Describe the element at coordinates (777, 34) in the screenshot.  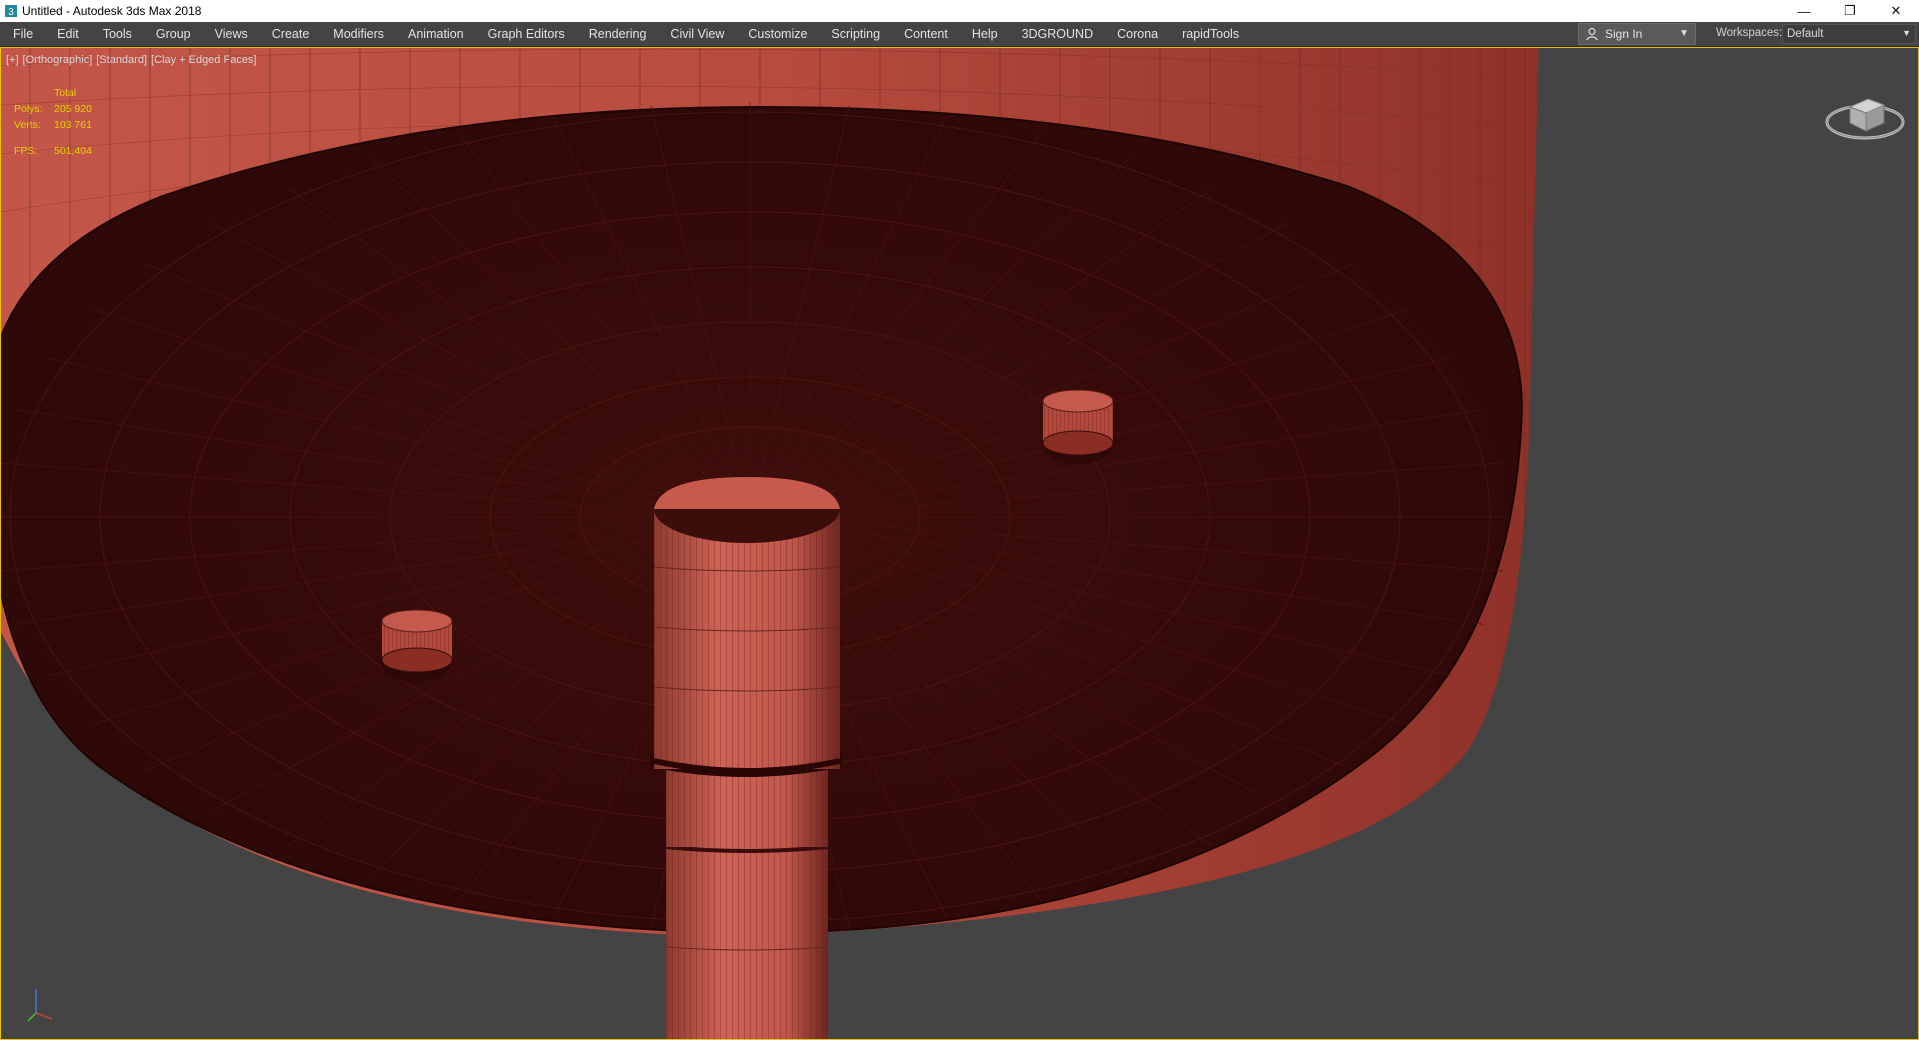
I see `menu-customize: Customize` at that location.